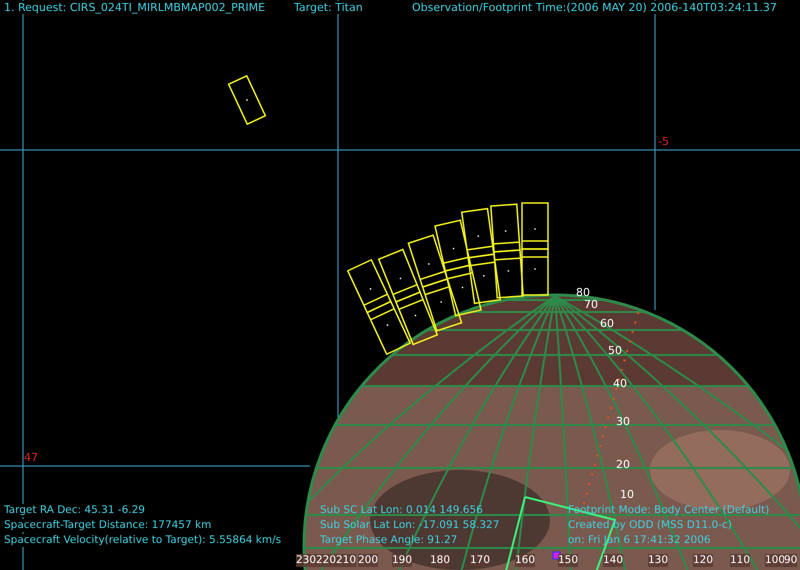 The height and width of the screenshot is (570, 800). Describe the element at coordinates (31, 457) in the screenshot. I see `grid-label: 47` at that location.